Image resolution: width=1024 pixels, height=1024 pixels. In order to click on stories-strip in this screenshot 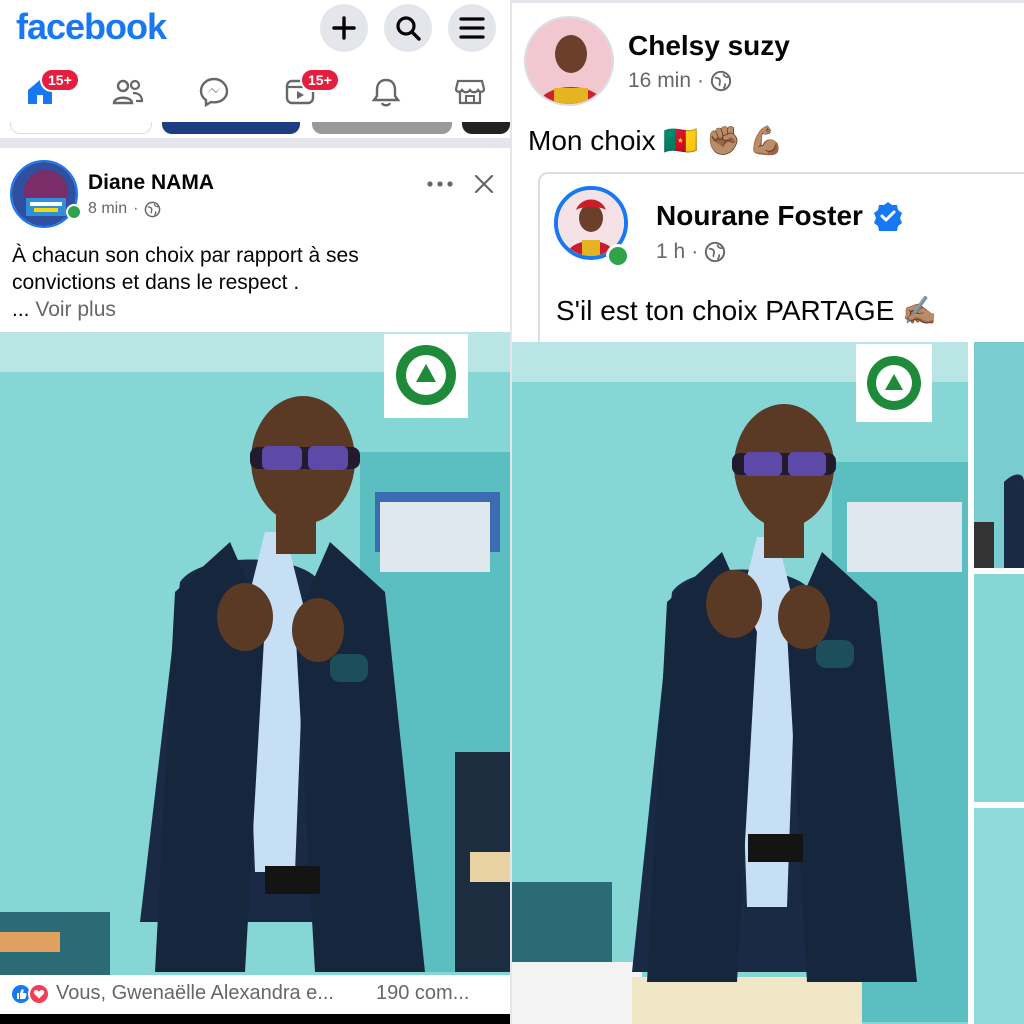, I will do `click(255, 129)`.